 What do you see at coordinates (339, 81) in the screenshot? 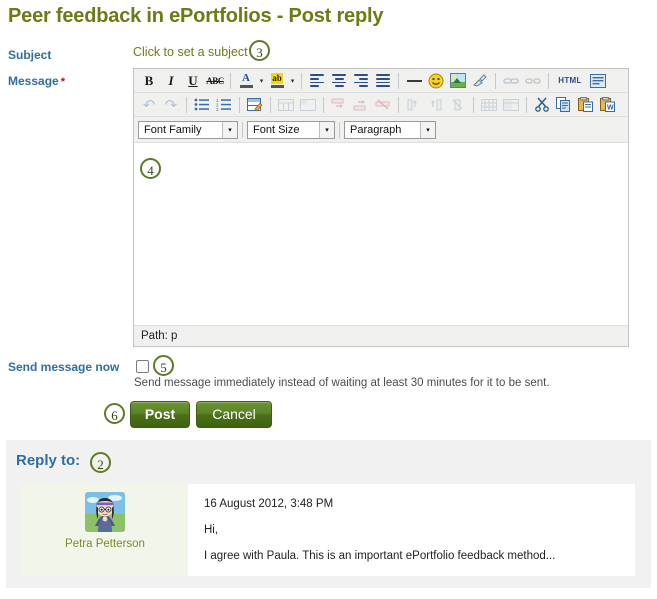
I see `align-center-icon` at bounding box center [339, 81].